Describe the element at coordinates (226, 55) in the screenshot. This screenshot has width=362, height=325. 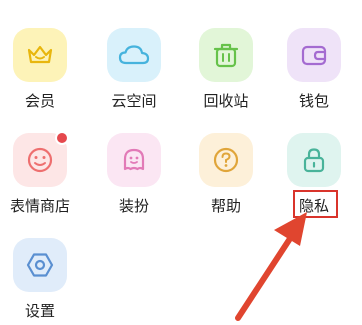
I see `trash-icon` at that location.